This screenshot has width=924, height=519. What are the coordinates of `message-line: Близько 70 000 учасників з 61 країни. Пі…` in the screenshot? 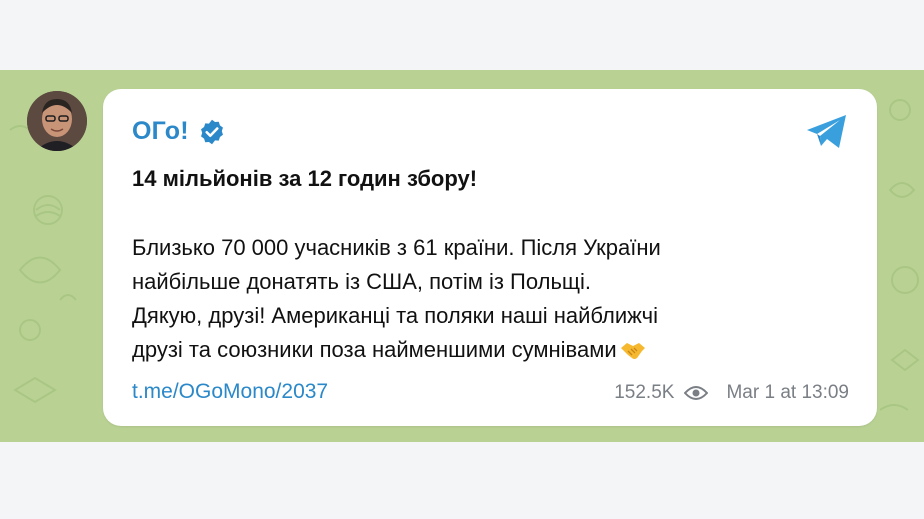 It's located at (396, 247).